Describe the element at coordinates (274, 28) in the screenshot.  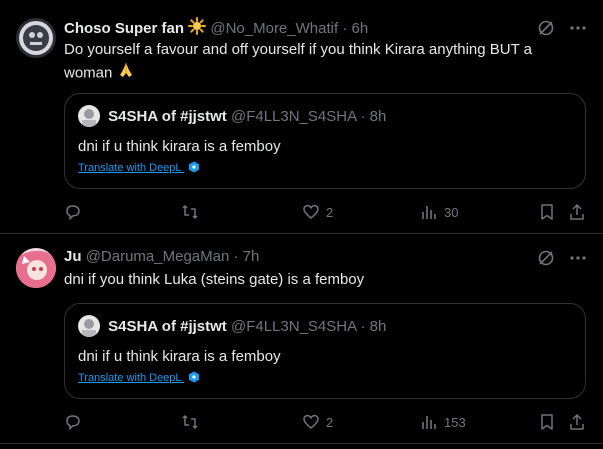
I see `author-handle: @No_More_Whatif` at that location.